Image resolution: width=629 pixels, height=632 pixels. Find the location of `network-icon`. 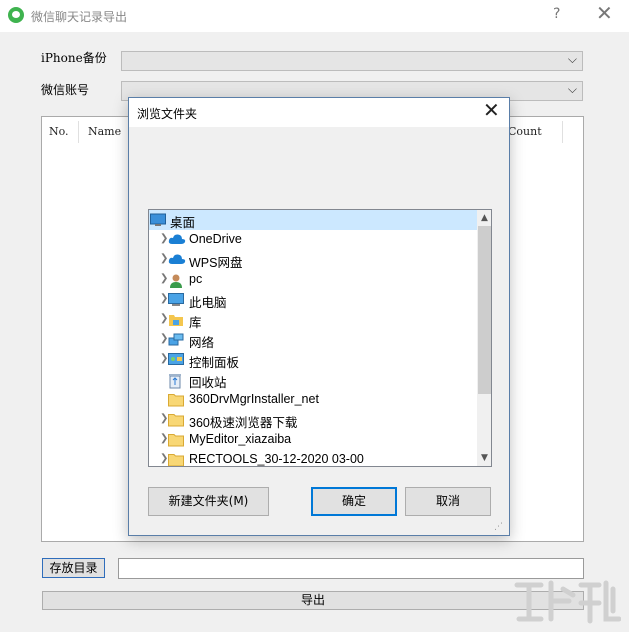

network-icon is located at coordinates (176, 340).